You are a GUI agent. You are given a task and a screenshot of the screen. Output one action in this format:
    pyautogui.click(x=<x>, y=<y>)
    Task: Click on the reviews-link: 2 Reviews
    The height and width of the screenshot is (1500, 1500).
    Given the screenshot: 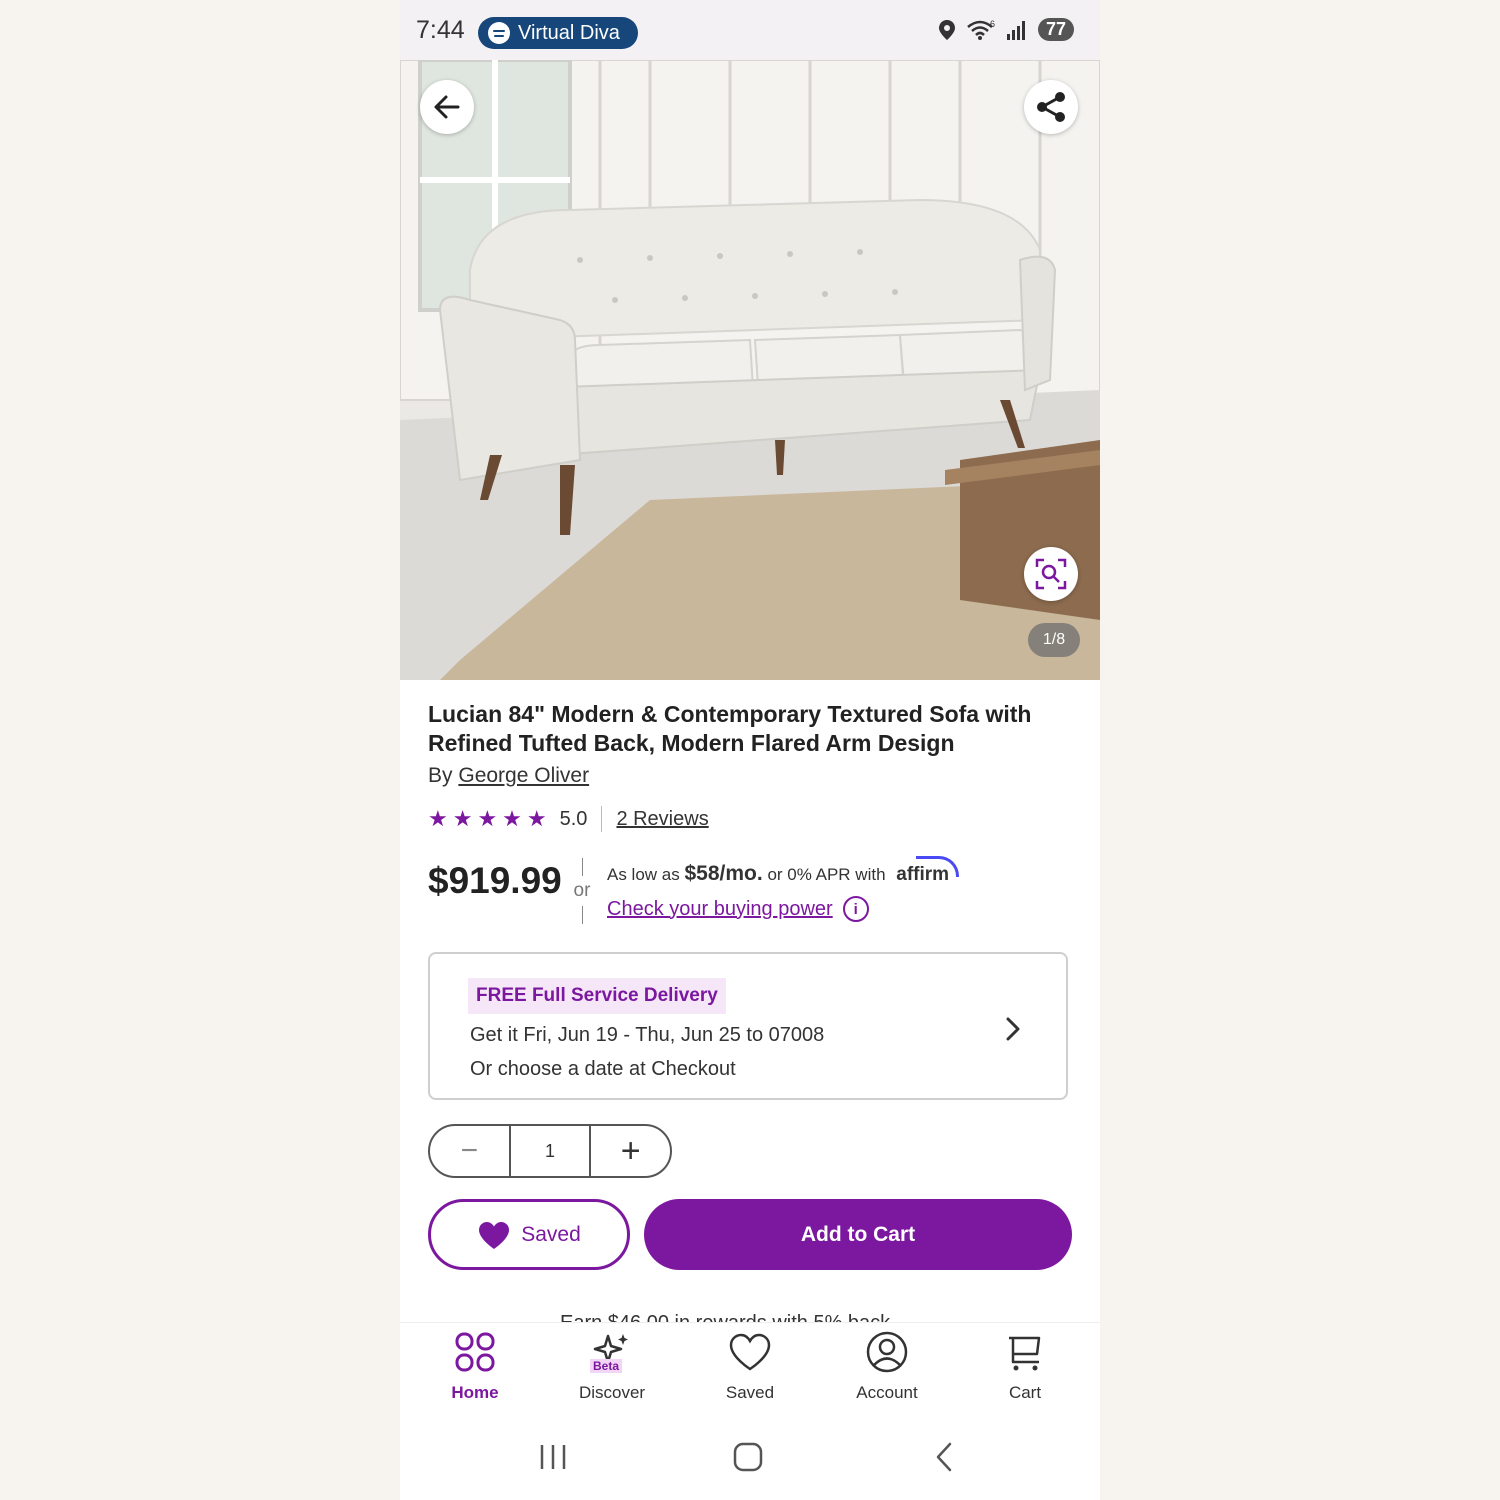 What is the action you would take?
    pyautogui.click(x=662, y=819)
    